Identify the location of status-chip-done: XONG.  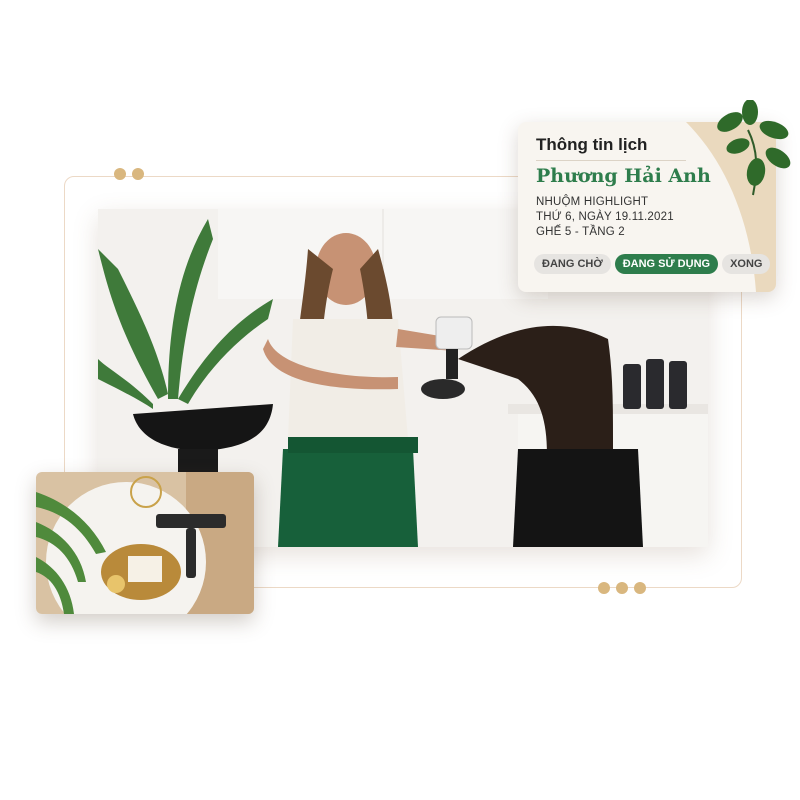
(746, 264).